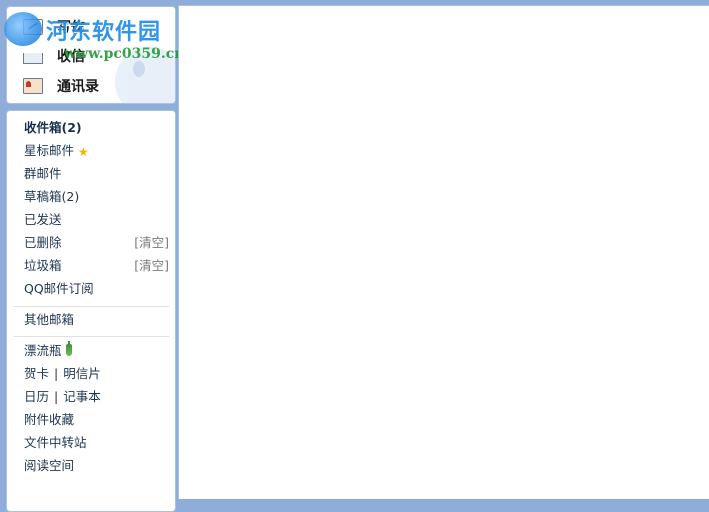 The height and width of the screenshot is (512, 709). Describe the element at coordinates (78, 87) in the screenshot. I see `contacts-label: 通讯录` at that location.